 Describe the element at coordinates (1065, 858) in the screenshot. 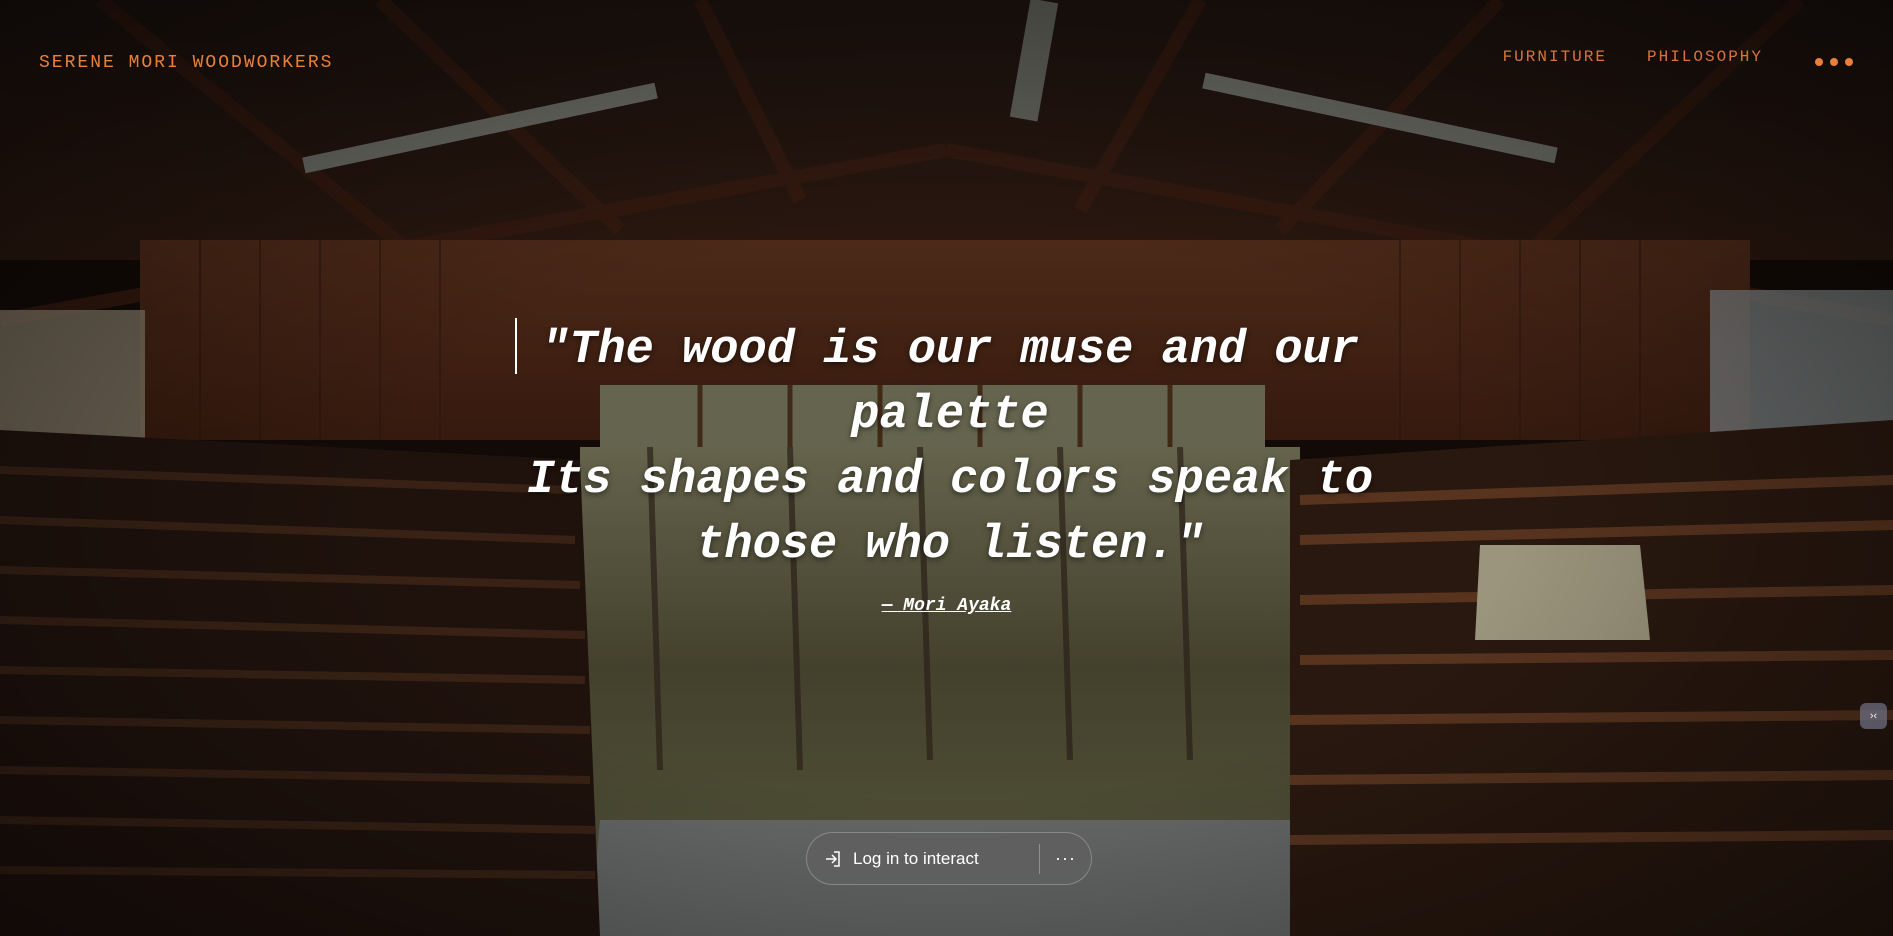

I see `more-dots-icon: ···` at that location.